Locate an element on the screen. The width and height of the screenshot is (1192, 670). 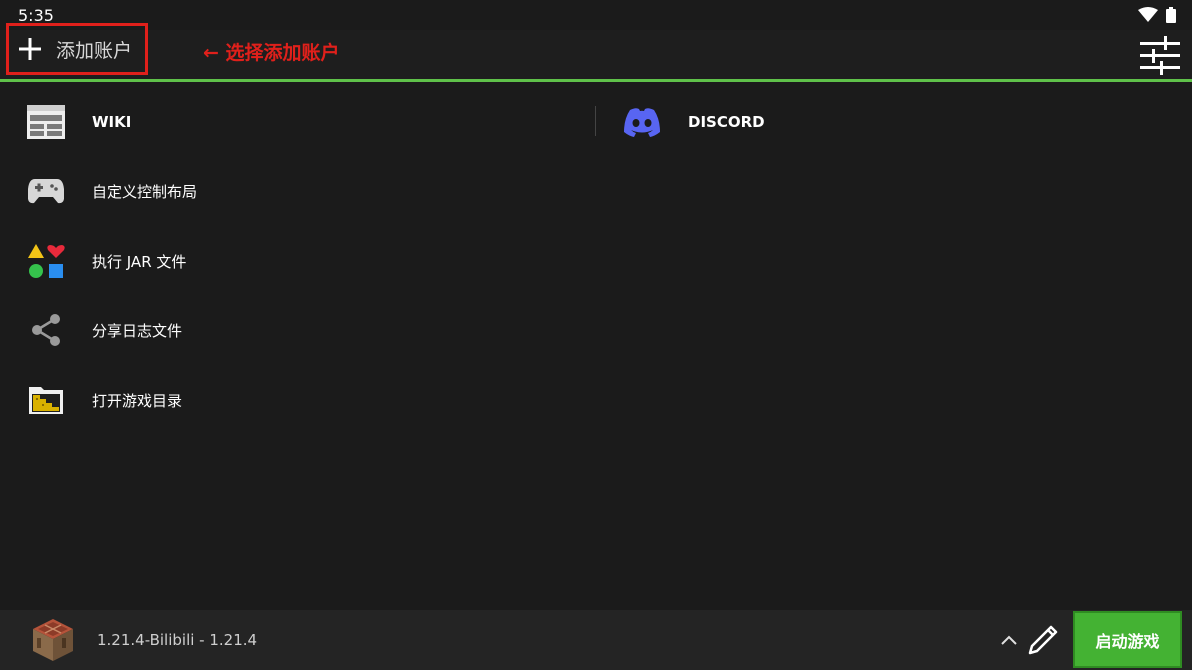
chevron-up-icon is located at coordinates (1009, 640).